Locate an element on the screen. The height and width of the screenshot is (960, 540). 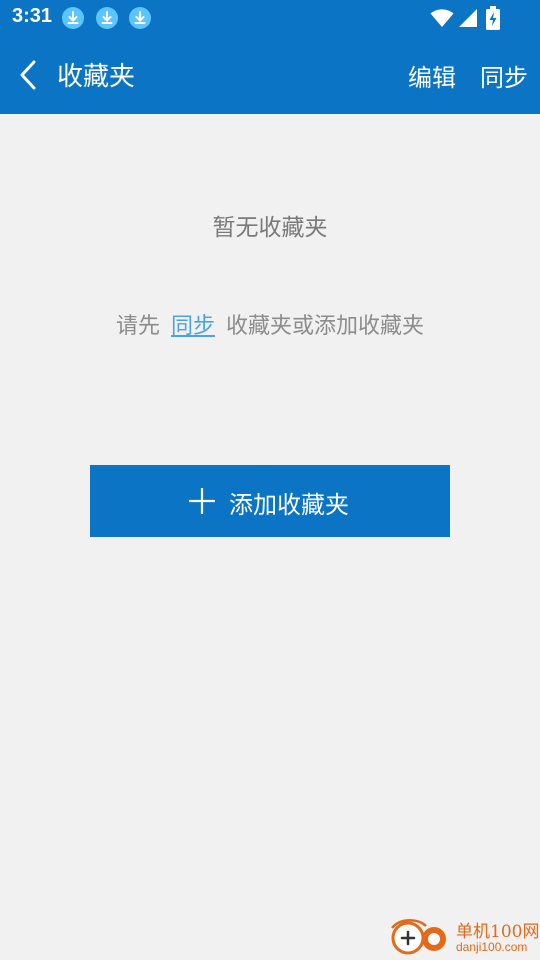
sync-link: 同步 is located at coordinates (193, 326).